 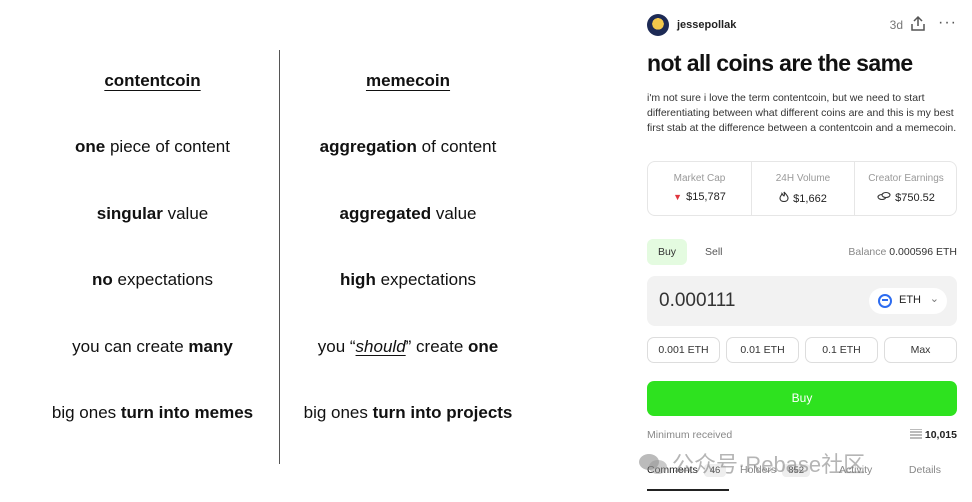 What do you see at coordinates (802, 398) in the screenshot?
I see `buy-button: Buy` at bounding box center [802, 398].